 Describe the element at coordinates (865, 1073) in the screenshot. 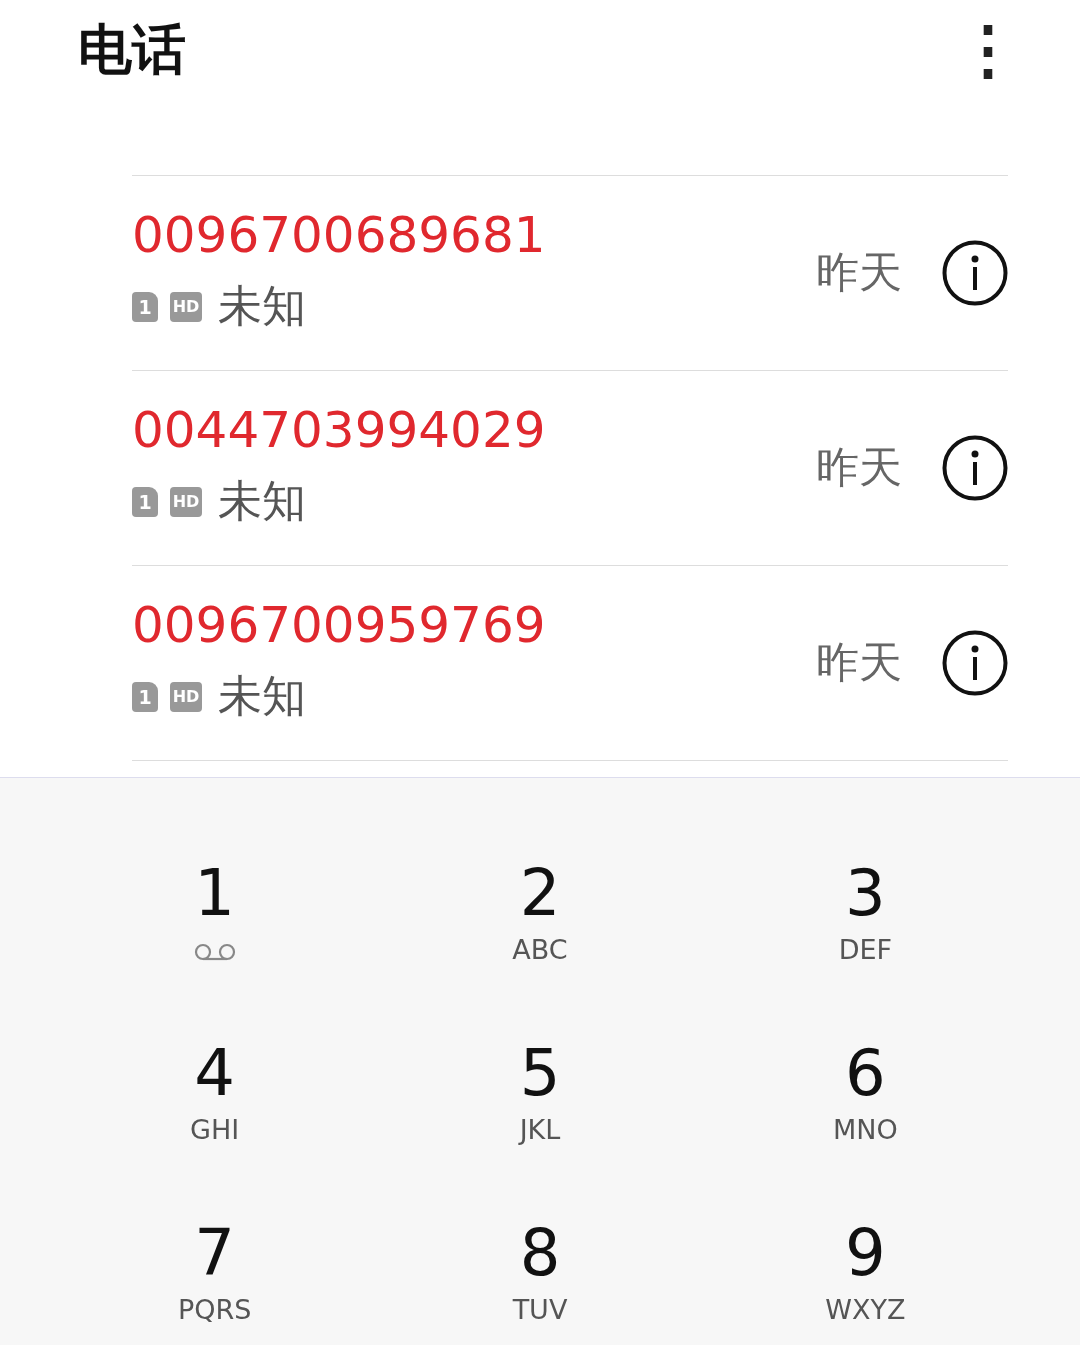

I see `dial-key: 6` at that location.